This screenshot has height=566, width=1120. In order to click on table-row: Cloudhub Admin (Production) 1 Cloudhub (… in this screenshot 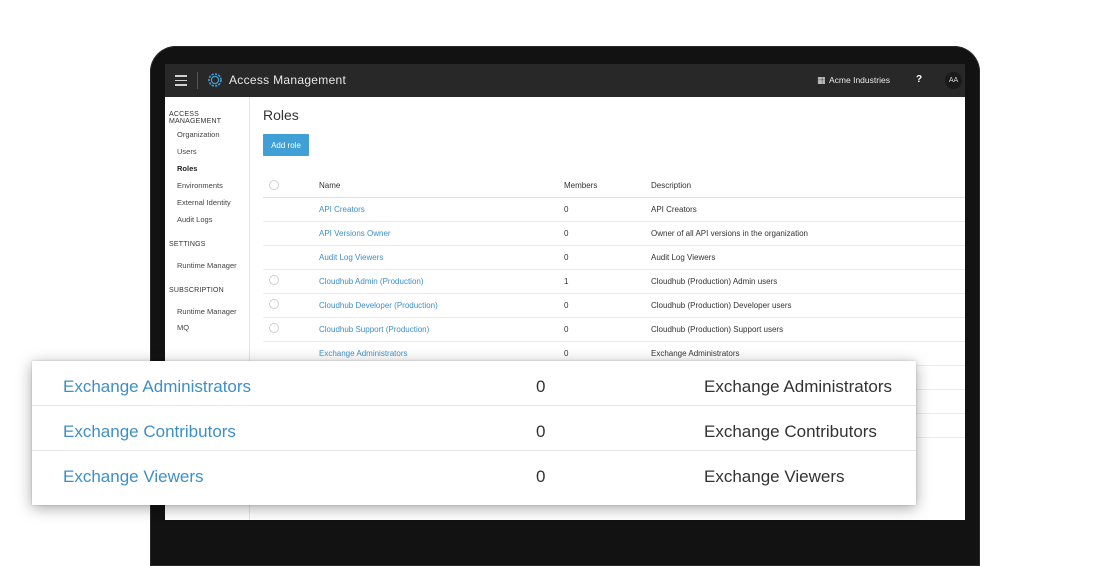, I will do `click(614, 282)`.